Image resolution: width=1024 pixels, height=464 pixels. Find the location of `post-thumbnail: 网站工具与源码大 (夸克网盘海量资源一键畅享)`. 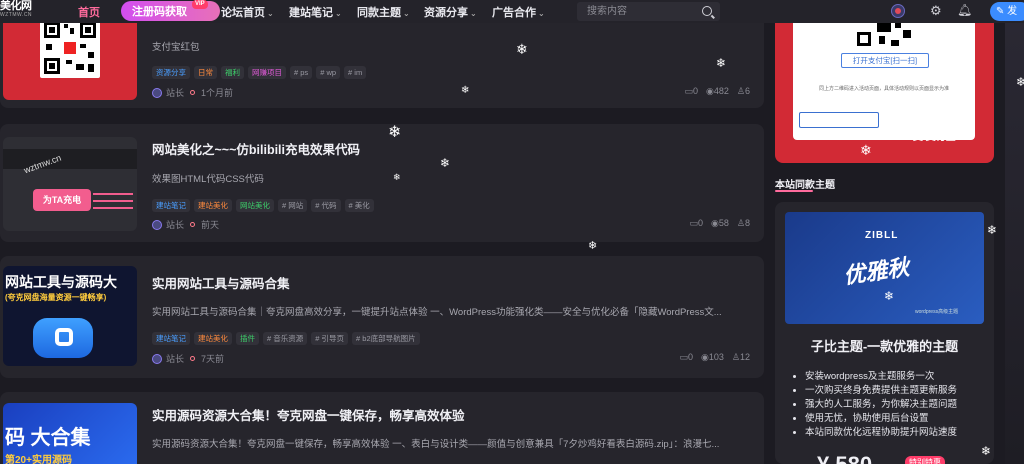

post-thumbnail: 网站工具与源码大 (夸克网盘海量资源一键畅享) is located at coordinates (70, 316).